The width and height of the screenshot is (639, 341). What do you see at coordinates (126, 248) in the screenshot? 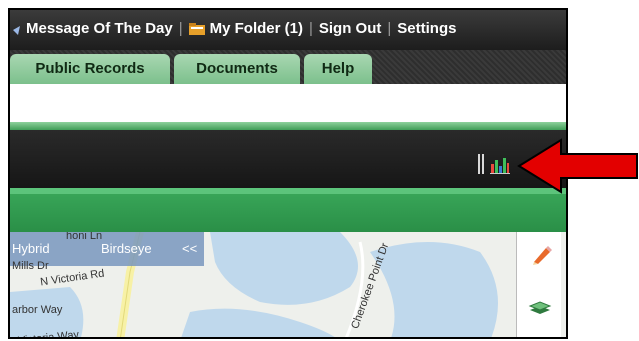
I see `map-view-birdseye: Birdseye` at bounding box center [126, 248].